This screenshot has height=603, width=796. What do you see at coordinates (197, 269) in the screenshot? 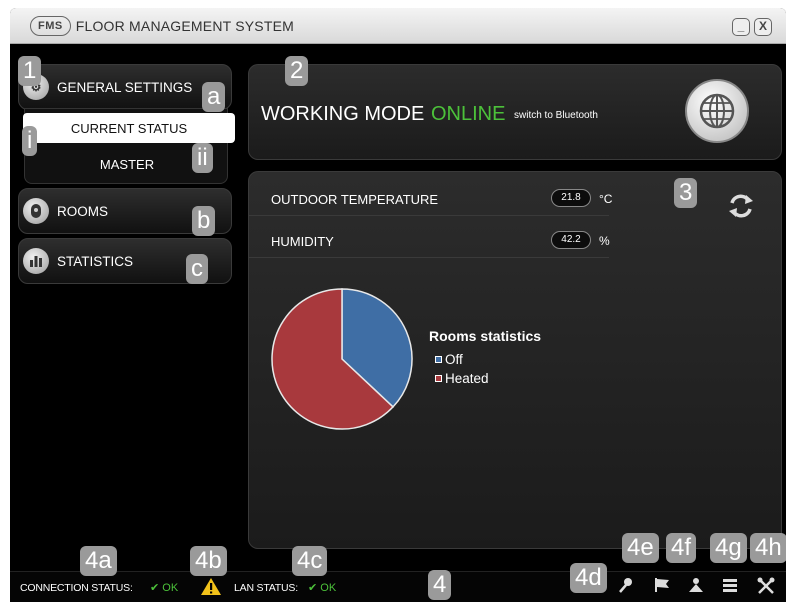
I see `callout-c: c` at bounding box center [197, 269].